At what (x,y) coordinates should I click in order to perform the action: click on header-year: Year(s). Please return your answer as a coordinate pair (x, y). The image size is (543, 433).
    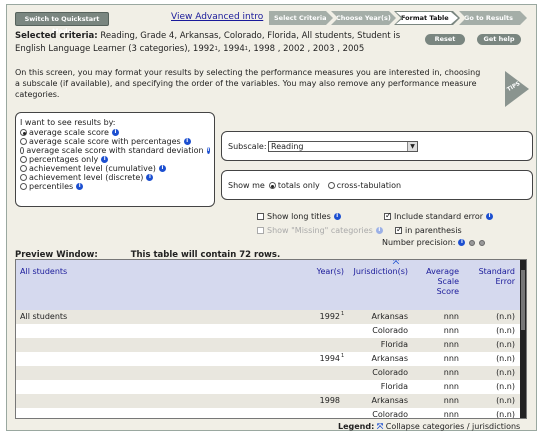
    Looking at the image, I should click on (325, 272).